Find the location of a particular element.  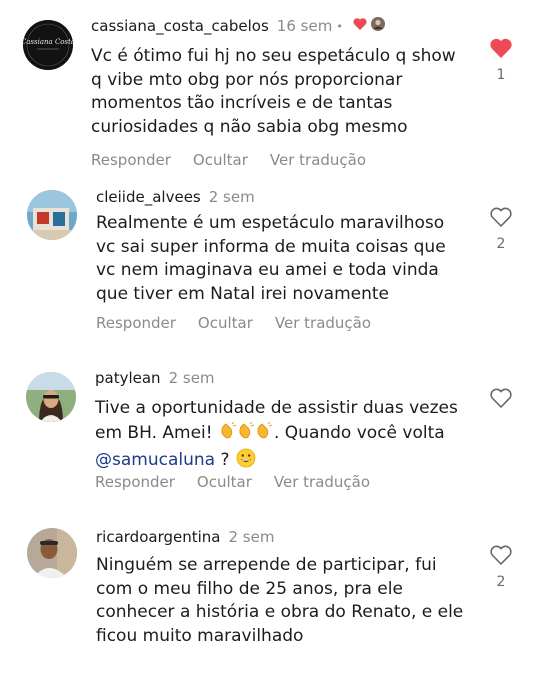

avatar: Cassiana Costa is located at coordinates (48, 45).